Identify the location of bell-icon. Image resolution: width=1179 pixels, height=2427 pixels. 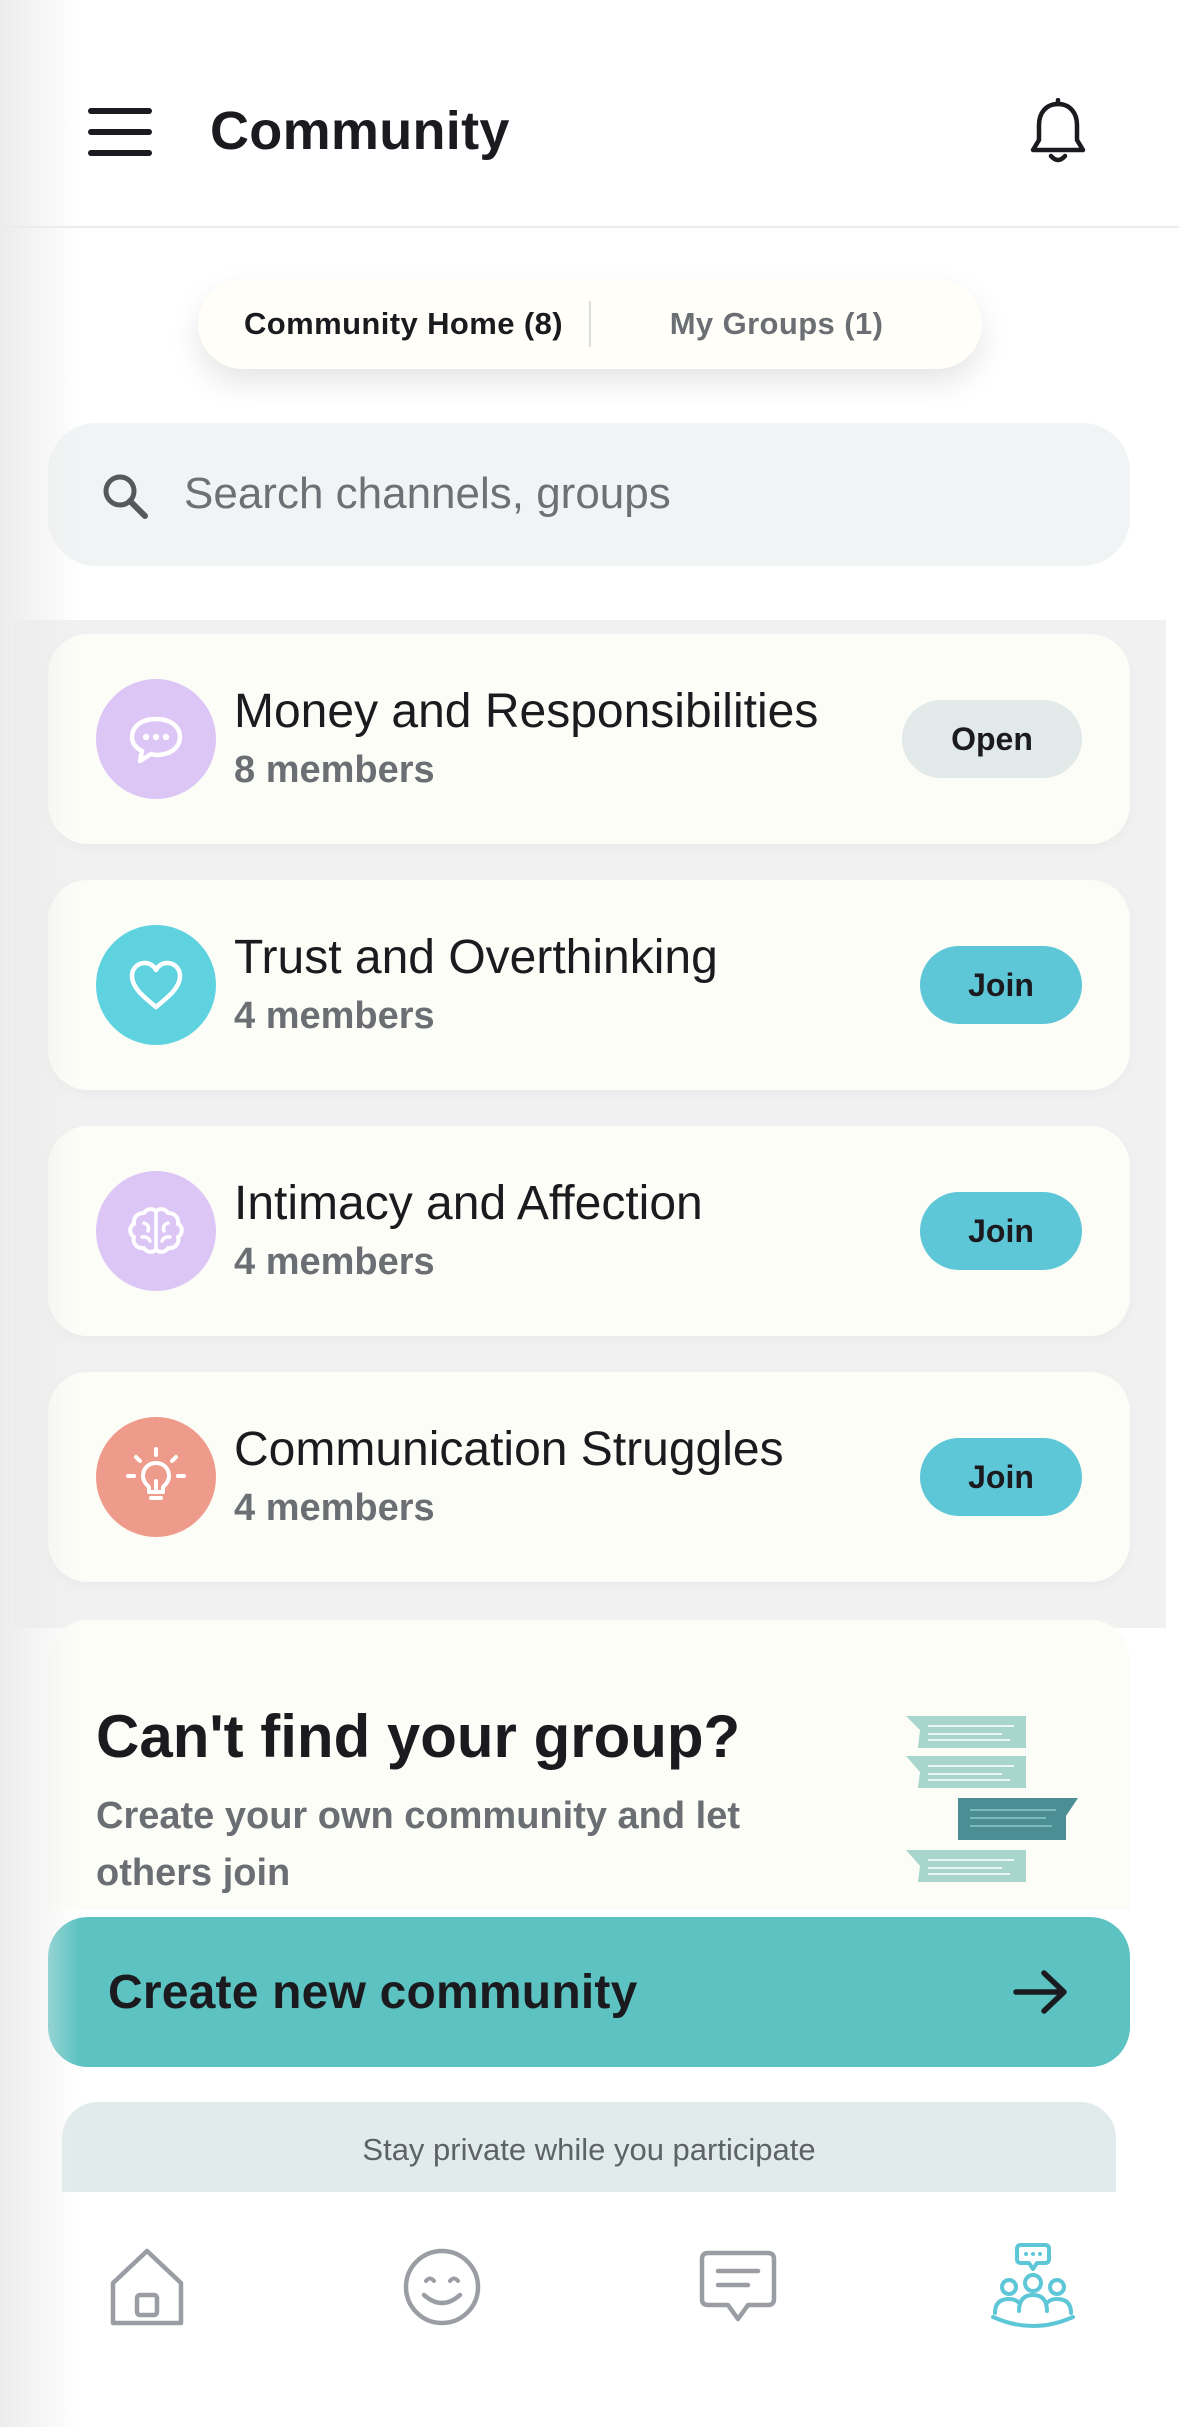
(1058, 132).